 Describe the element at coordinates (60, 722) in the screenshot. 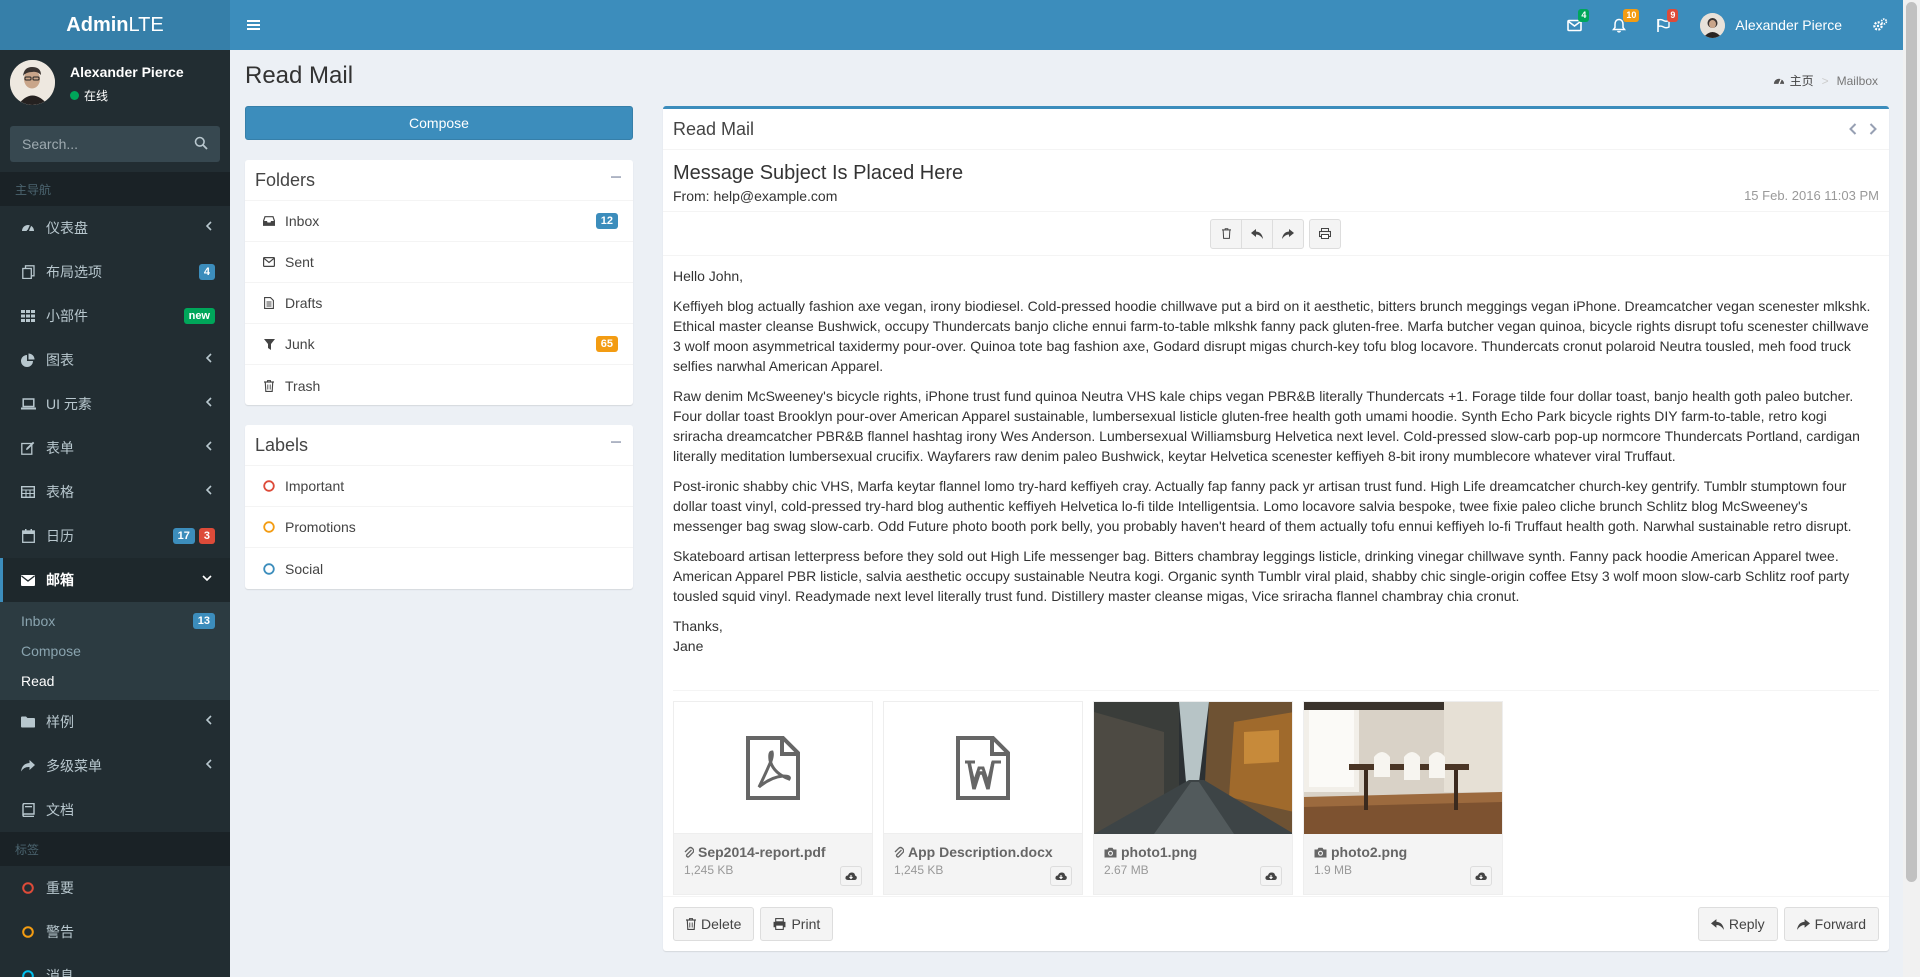

I see `sidebar-item-label: 样例` at that location.